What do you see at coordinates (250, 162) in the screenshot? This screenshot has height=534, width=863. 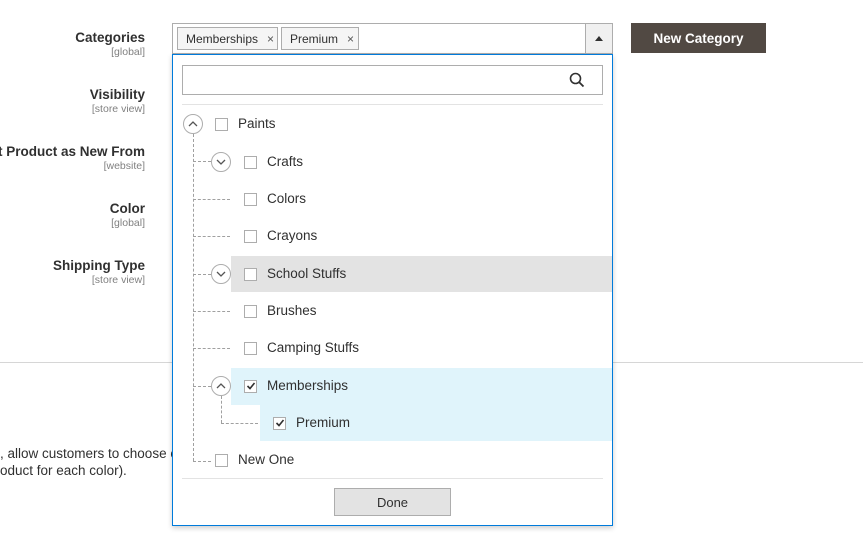 I see `tree-checkbox-crafts` at bounding box center [250, 162].